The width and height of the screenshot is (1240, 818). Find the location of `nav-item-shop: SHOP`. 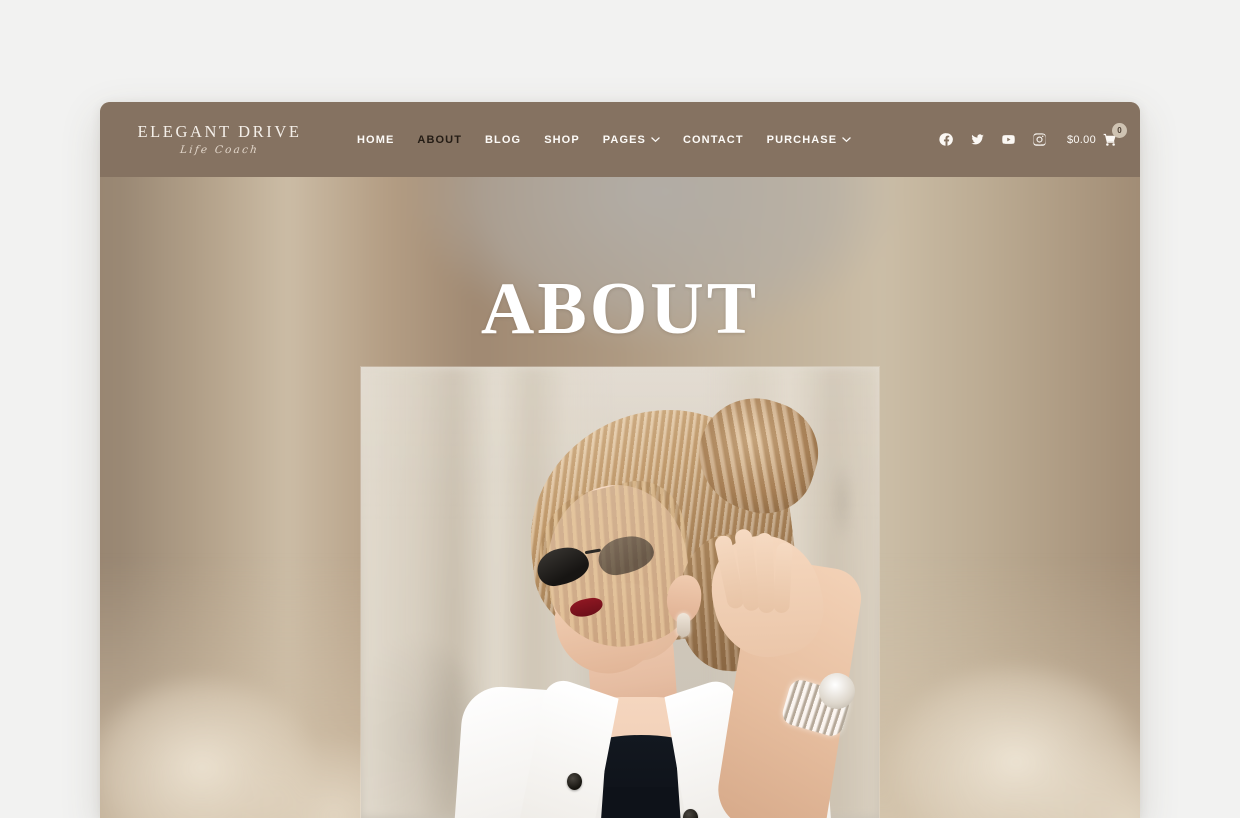

nav-item-shop: SHOP is located at coordinates (562, 140).